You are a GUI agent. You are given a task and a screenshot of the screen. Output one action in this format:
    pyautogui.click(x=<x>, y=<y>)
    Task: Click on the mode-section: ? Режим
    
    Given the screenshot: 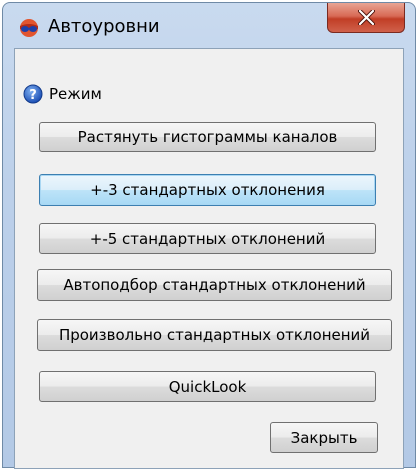 What is the action you would take?
    pyautogui.click(x=62, y=94)
    